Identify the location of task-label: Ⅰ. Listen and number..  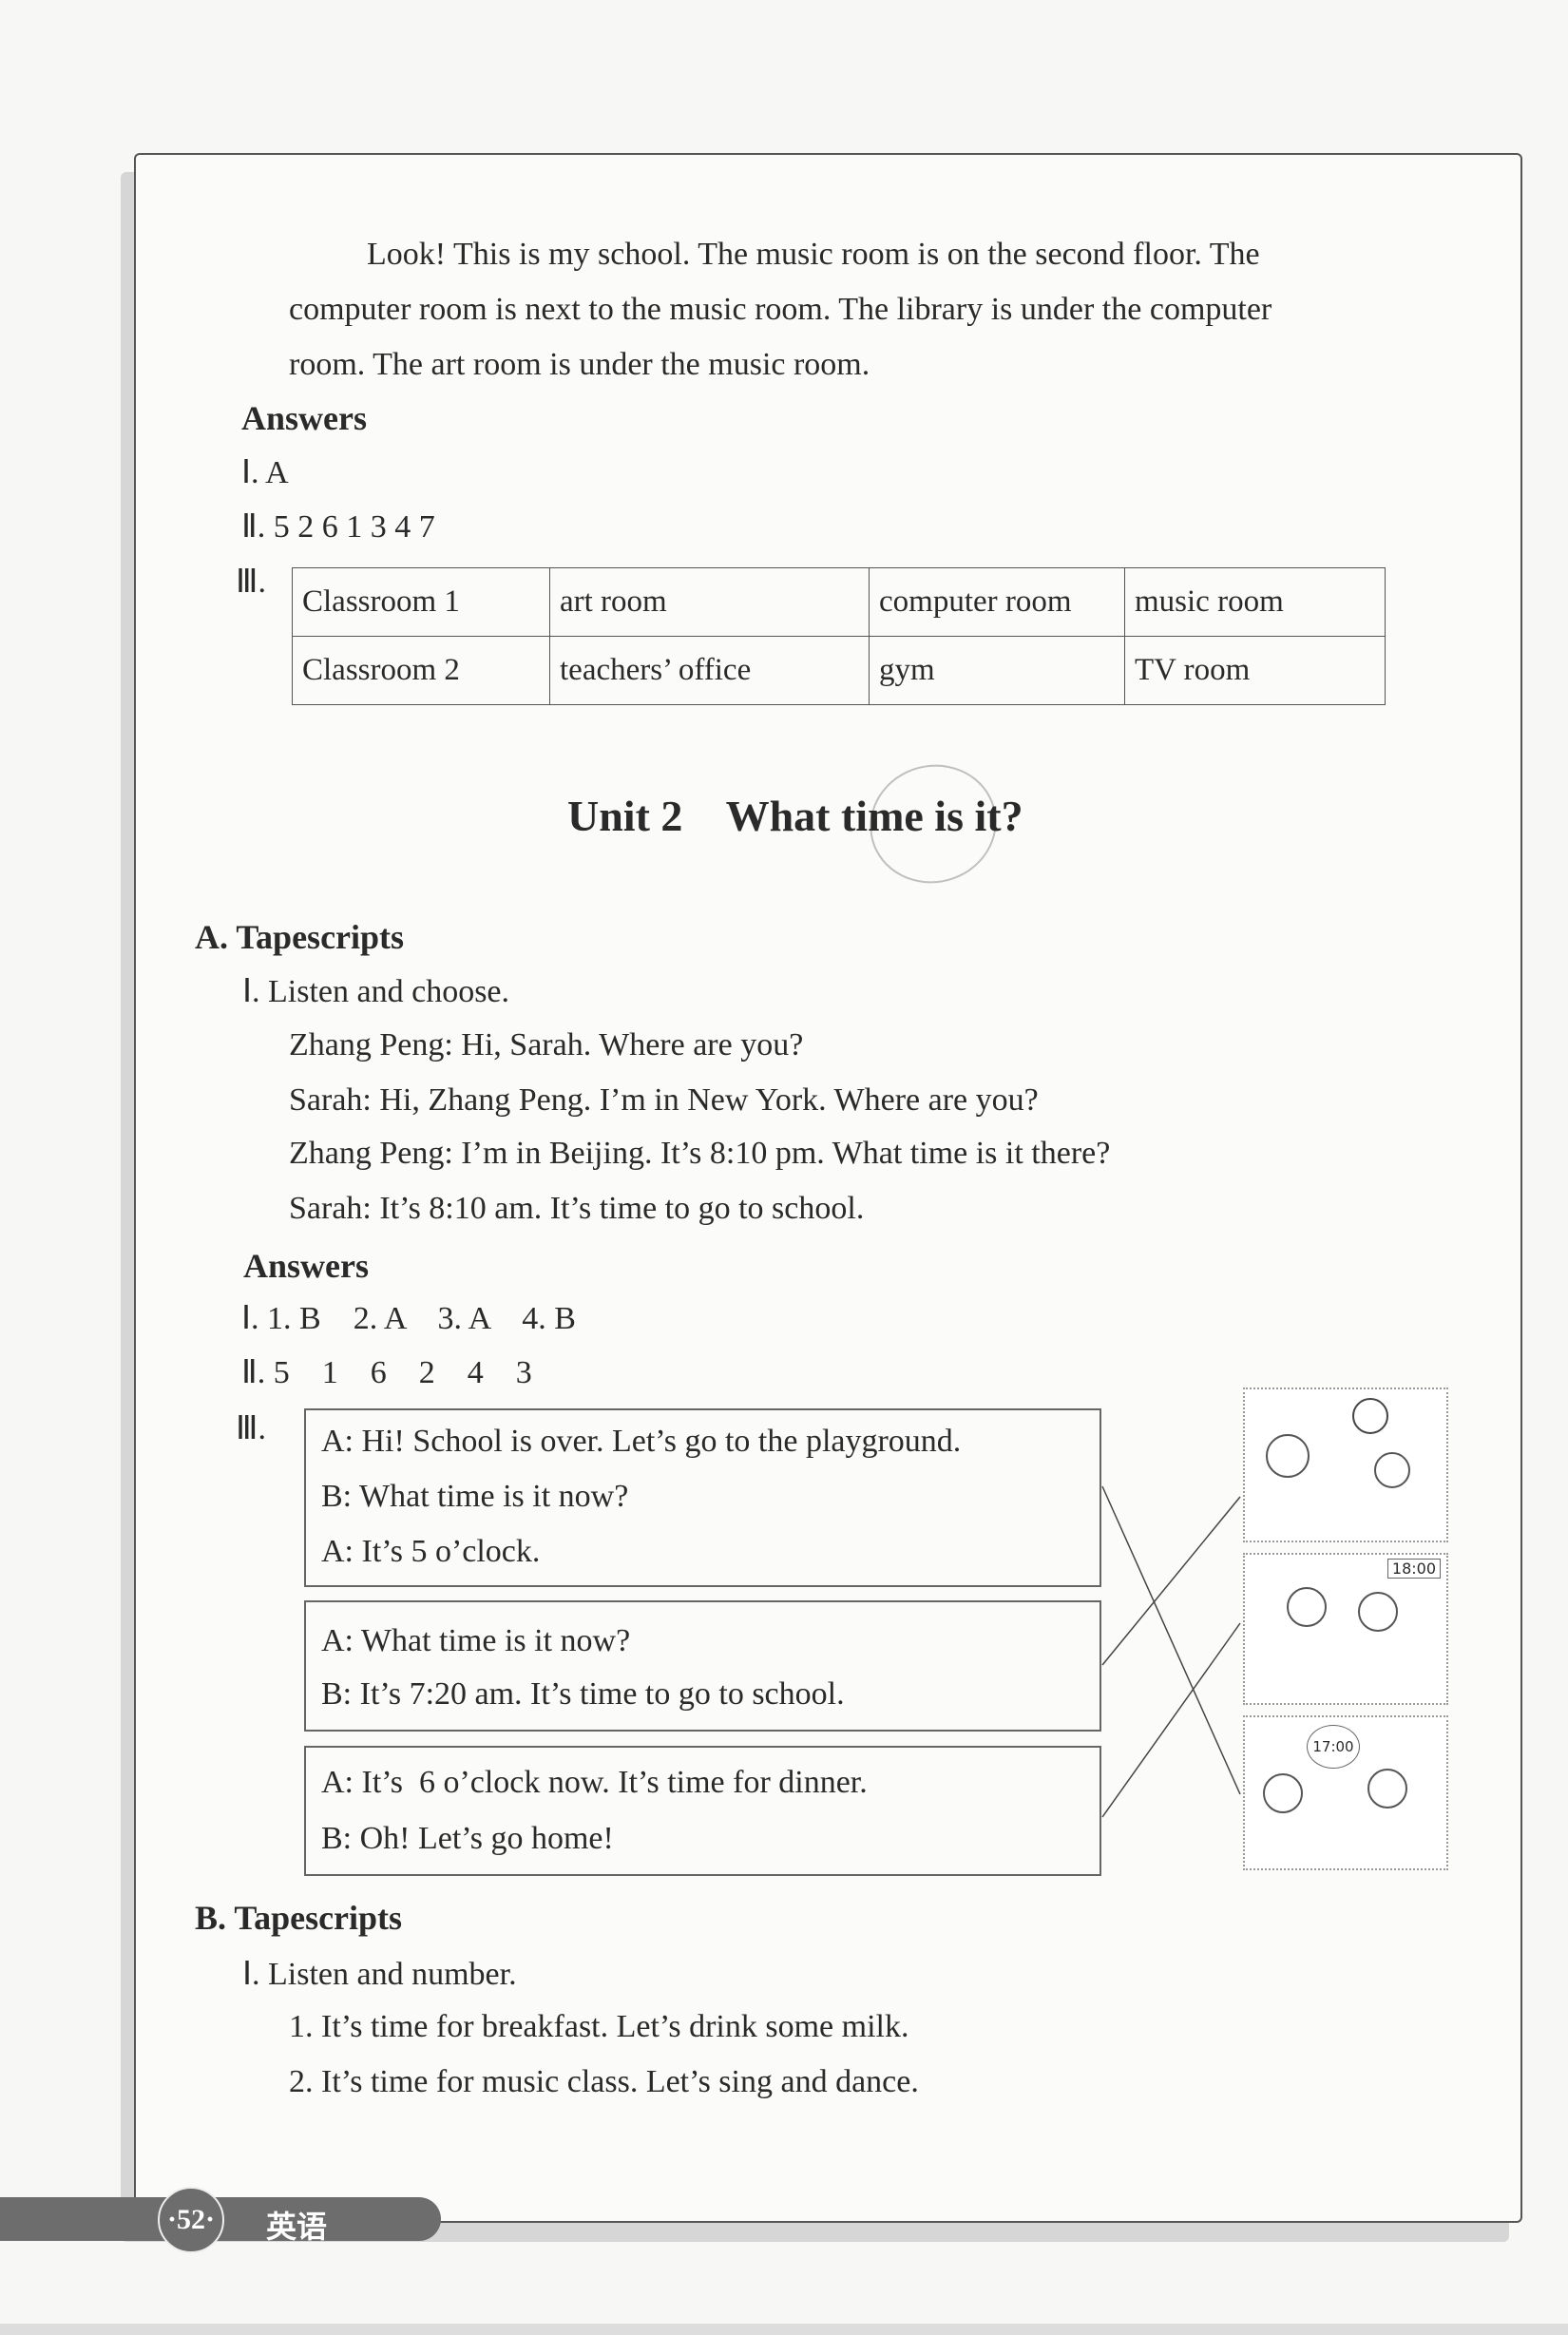
(380, 1974).